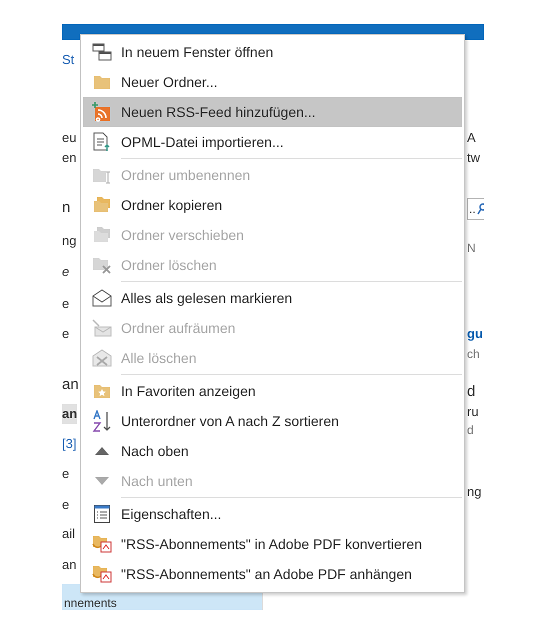 This screenshot has width=548, height=628. I want to click on envelope-delete-icon, so click(102, 358).